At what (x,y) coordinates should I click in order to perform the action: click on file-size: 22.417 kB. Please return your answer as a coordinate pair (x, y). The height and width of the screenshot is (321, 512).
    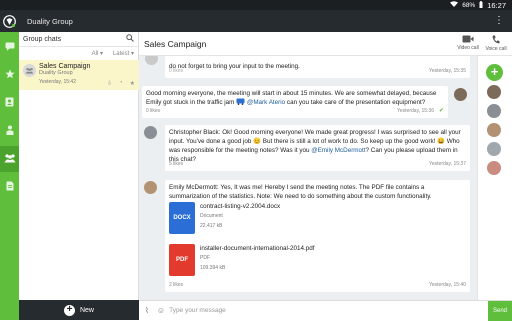
    Looking at the image, I should click on (211, 226).